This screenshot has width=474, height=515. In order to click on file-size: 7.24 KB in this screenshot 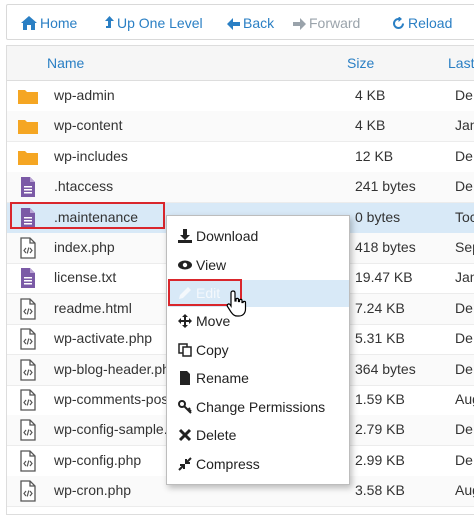, I will do `click(380, 307)`.